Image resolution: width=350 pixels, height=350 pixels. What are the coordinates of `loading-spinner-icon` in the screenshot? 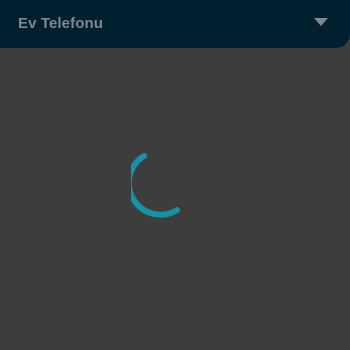 It's located at (155, 185).